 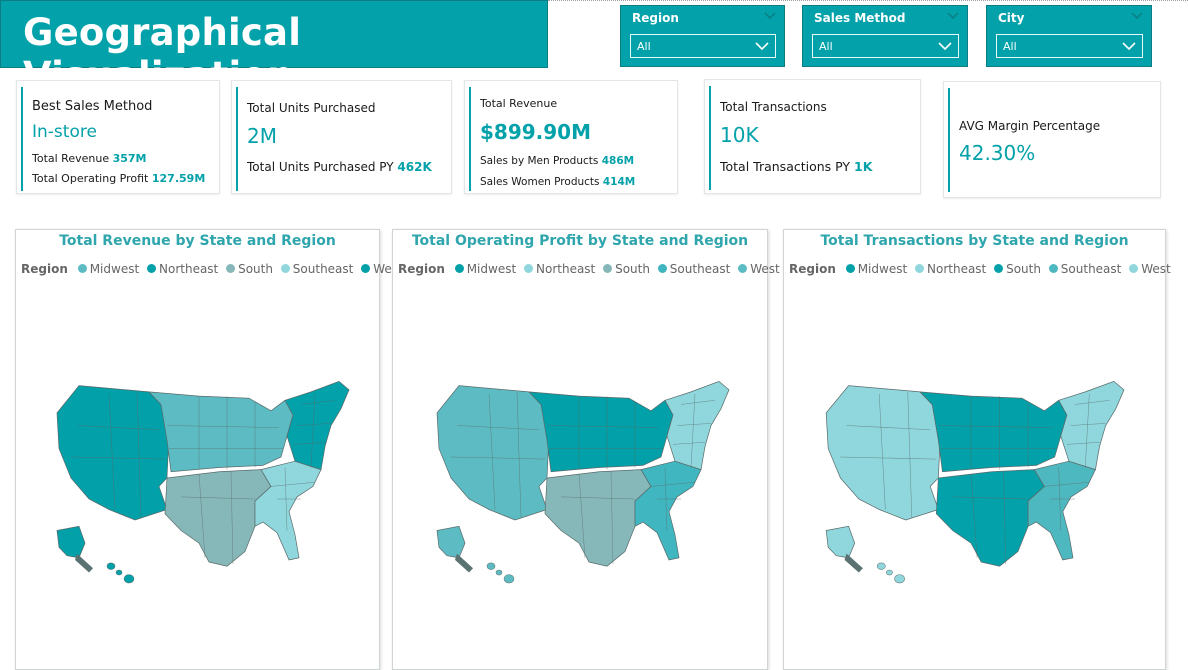 What do you see at coordinates (71, 158) in the screenshot?
I see `card-revenue-label: Total Revenue` at bounding box center [71, 158].